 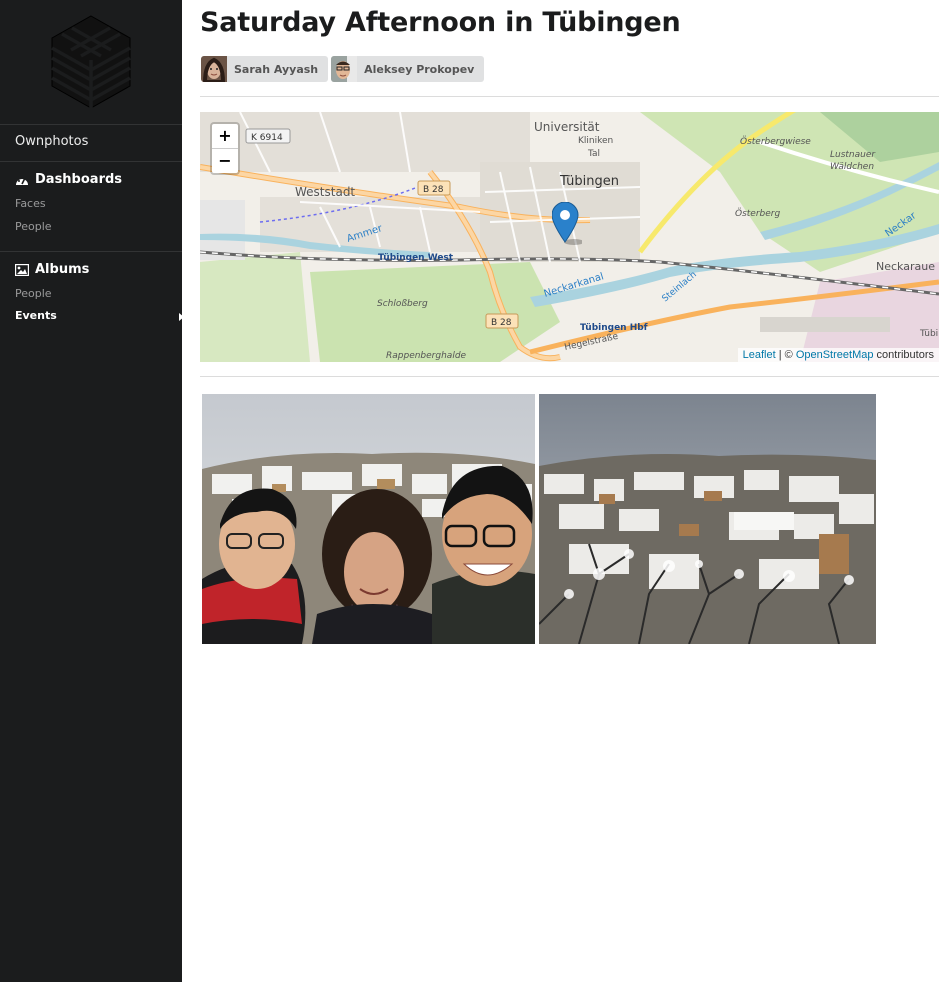 What do you see at coordinates (759, 355) in the screenshot?
I see `leaflet-link: Leaflet` at bounding box center [759, 355].